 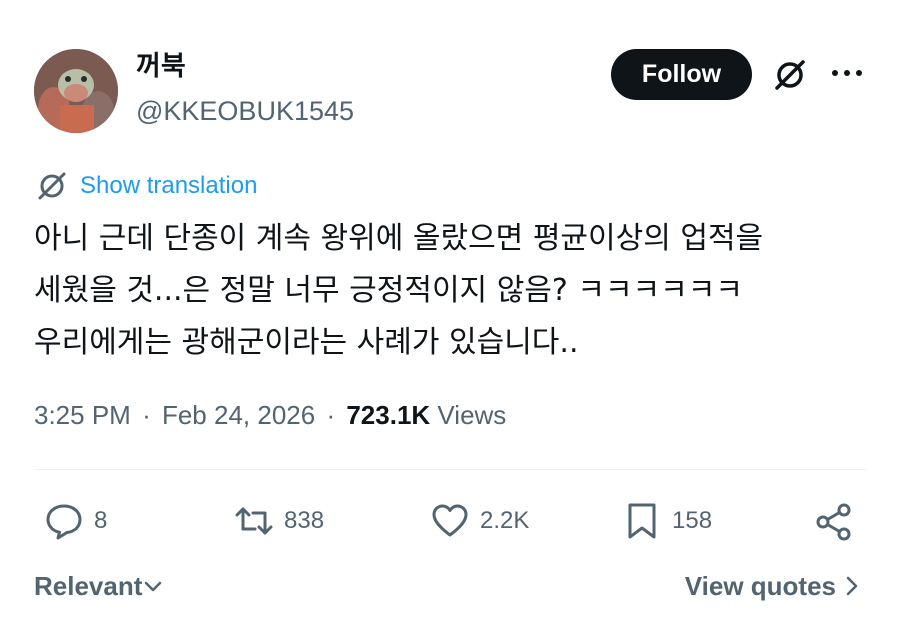 What do you see at coordinates (642, 521) in the screenshot?
I see `bookmark-icon` at bounding box center [642, 521].